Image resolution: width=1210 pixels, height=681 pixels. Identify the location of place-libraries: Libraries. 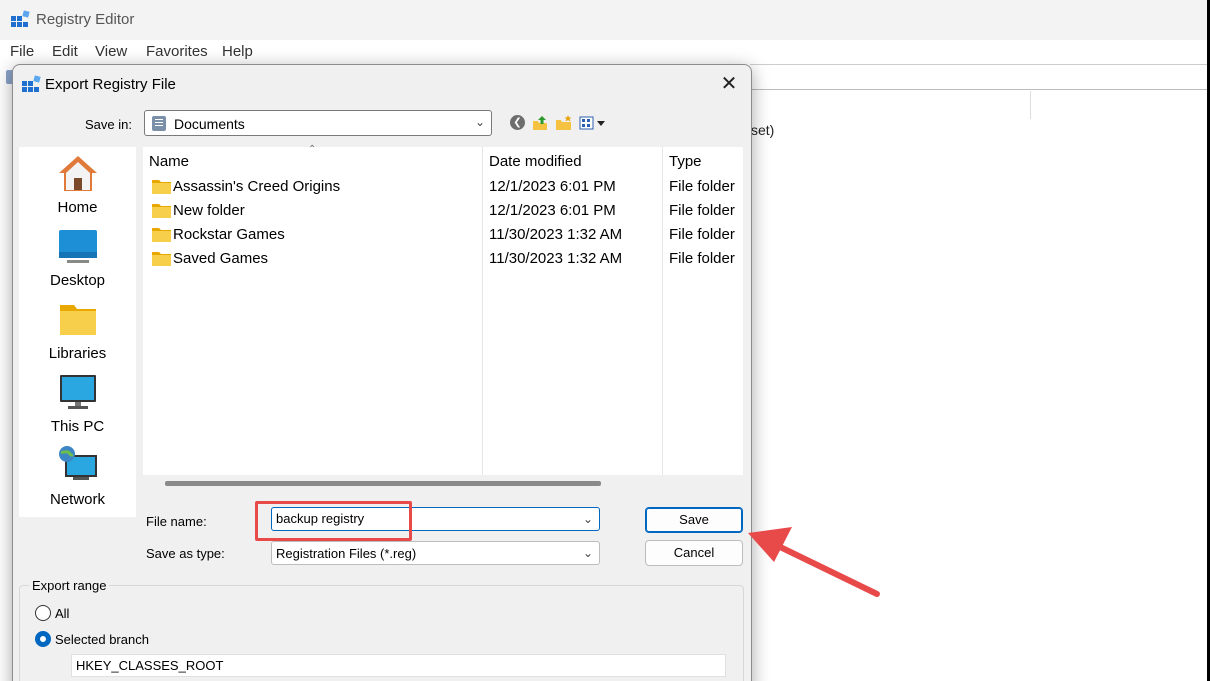
(77, 333).